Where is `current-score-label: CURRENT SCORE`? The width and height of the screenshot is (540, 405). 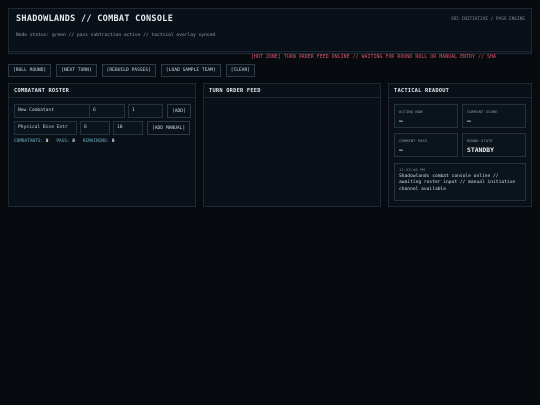
current-score-label: CURRENT SCORE is located at coordinates (482, 111).